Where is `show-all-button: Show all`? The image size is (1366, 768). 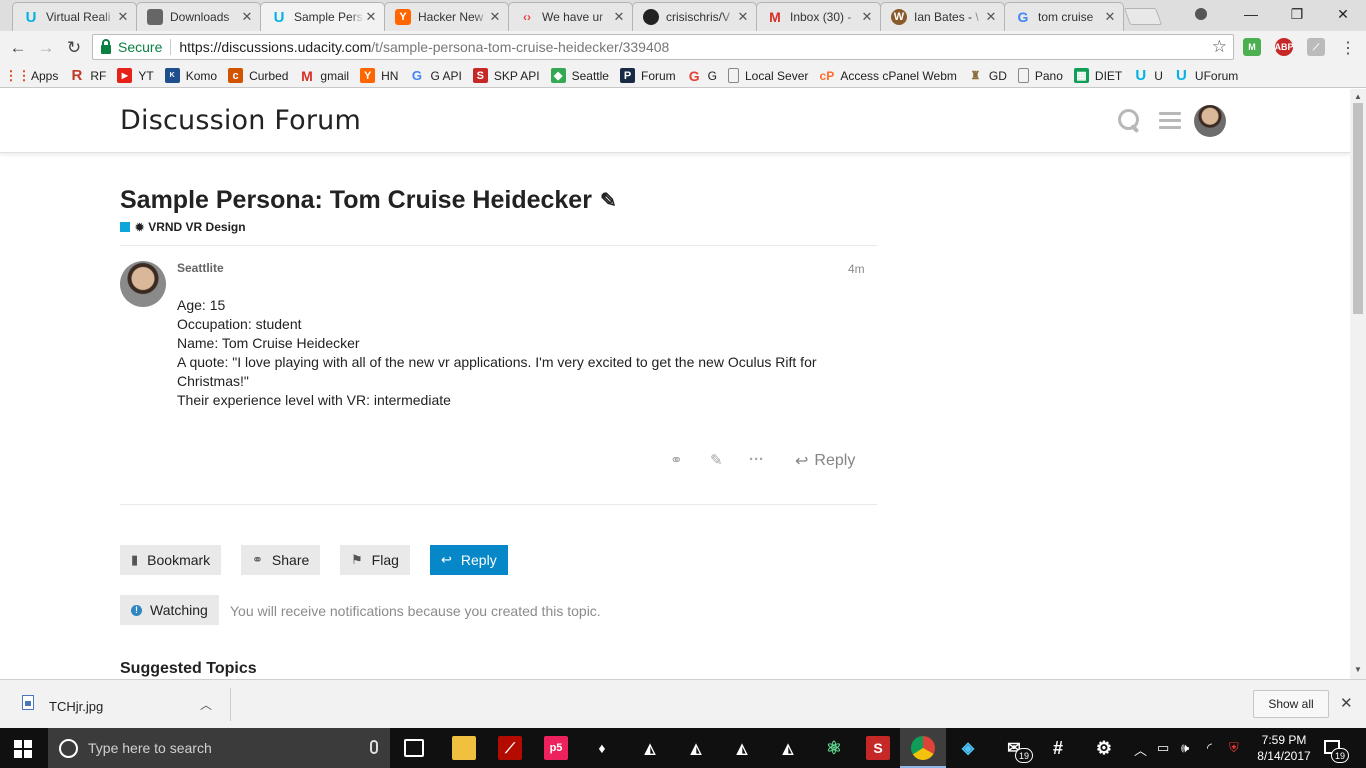 show-all-button: Show all is located at coordinates (1291, 704).